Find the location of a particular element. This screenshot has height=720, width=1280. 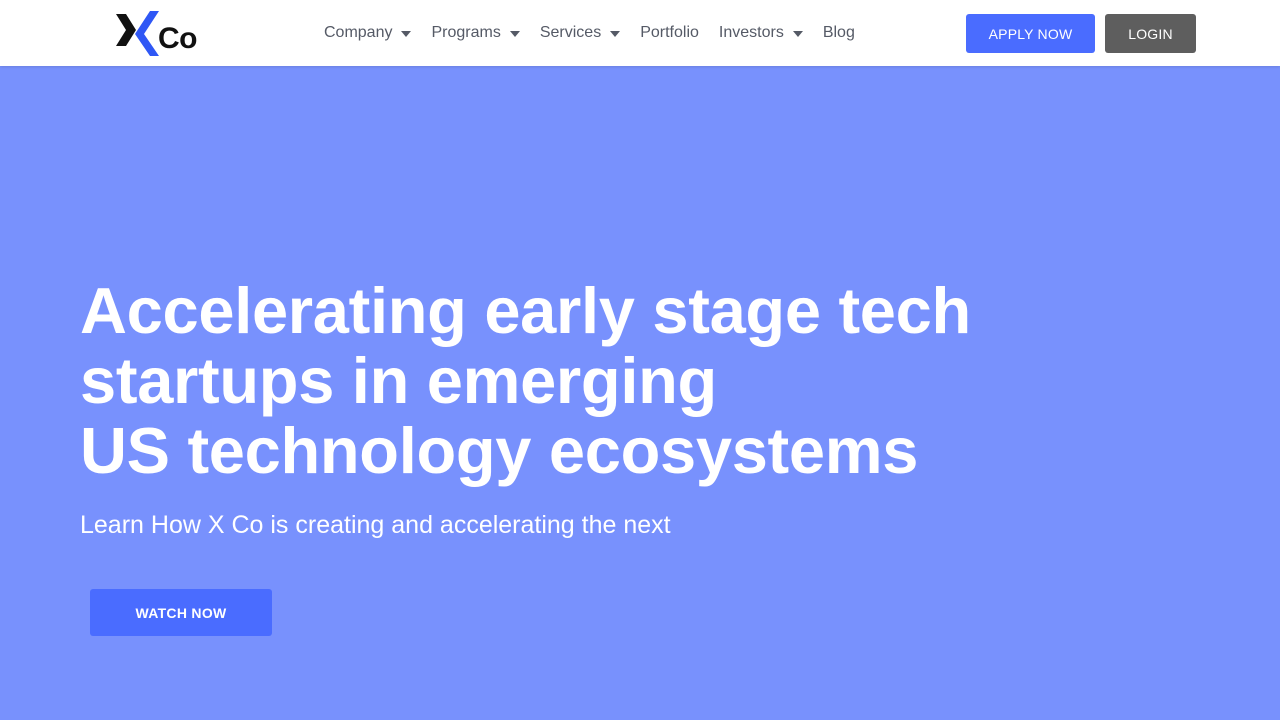

nav-item-label: Blog is located at coordinates (838, 32).